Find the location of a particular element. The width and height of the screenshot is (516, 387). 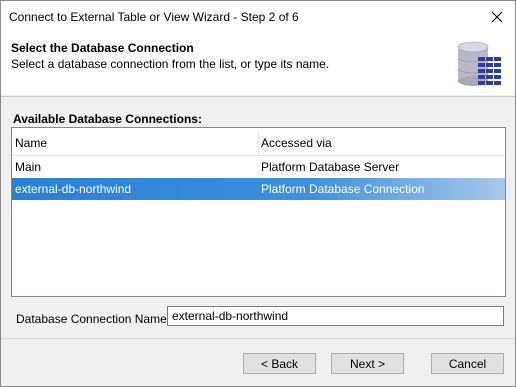

connections-label: Available Database Connections: is located at coordinates (107, 119).